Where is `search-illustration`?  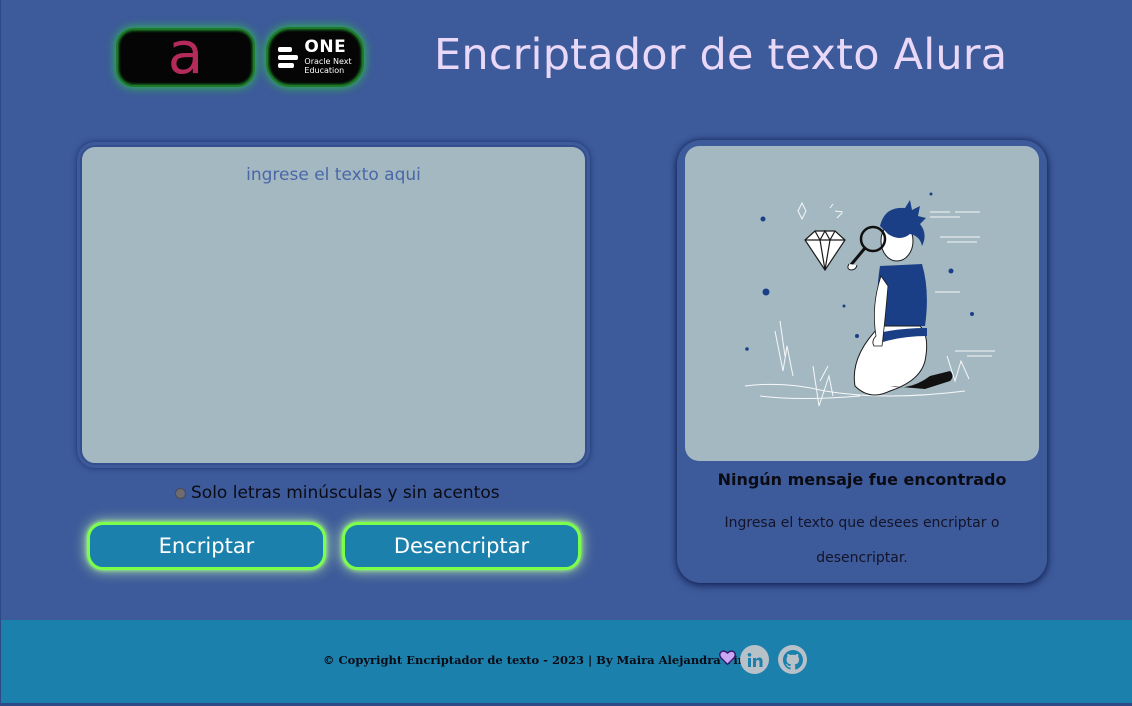 search-illustration is located at coordinates (862, 303).